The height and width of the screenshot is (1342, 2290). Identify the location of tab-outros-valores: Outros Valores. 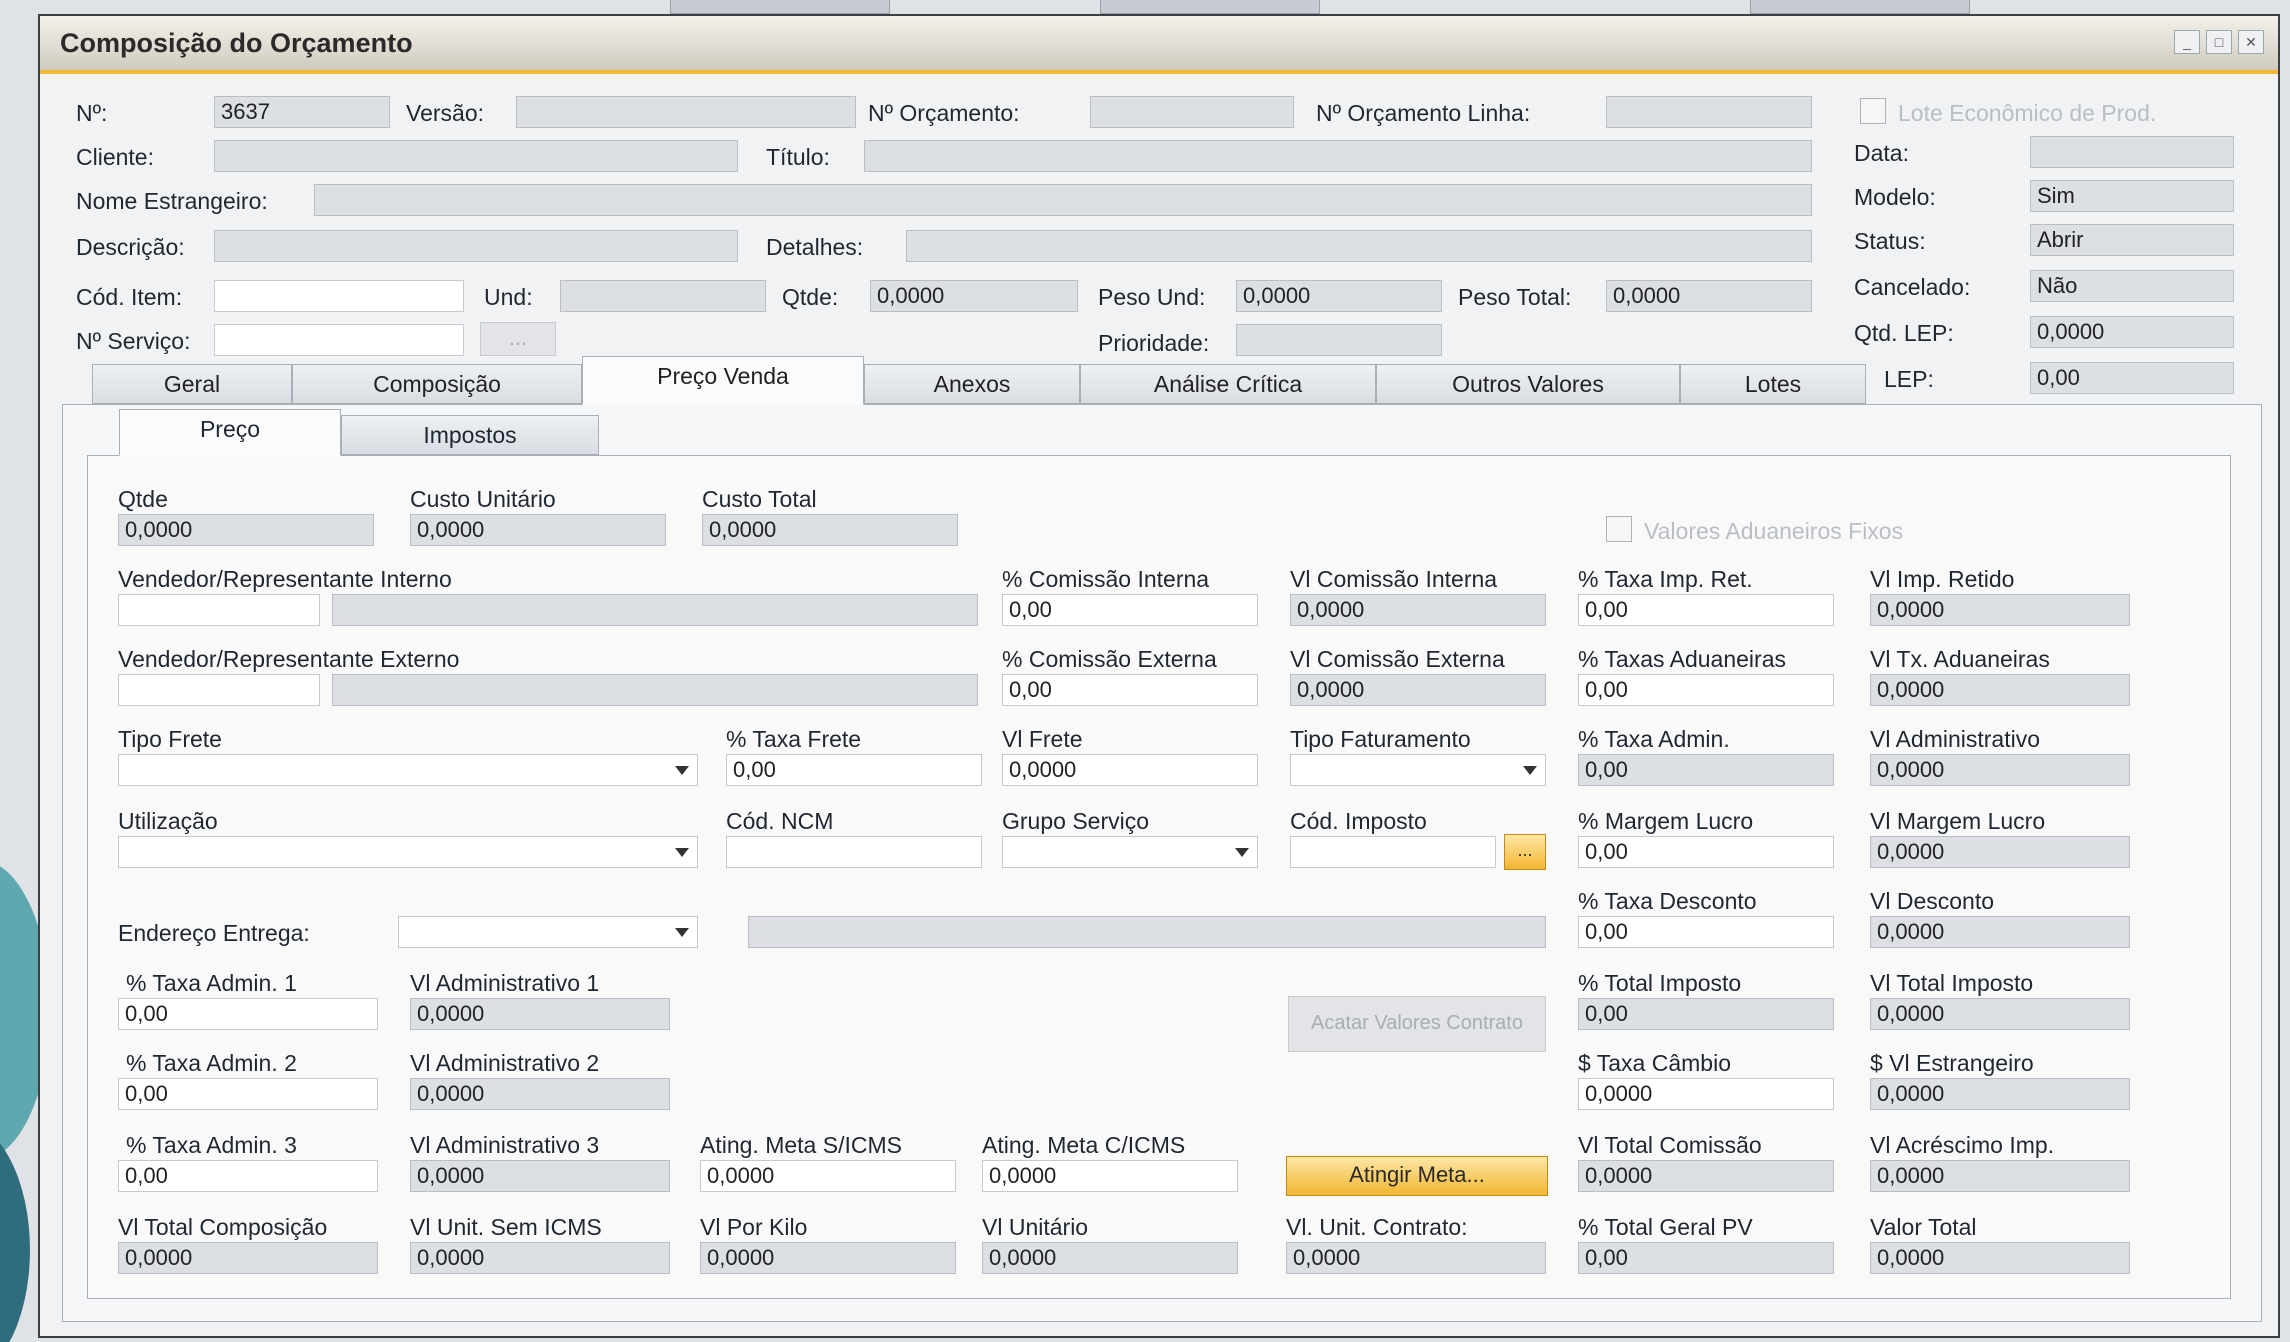
(1528, 384).